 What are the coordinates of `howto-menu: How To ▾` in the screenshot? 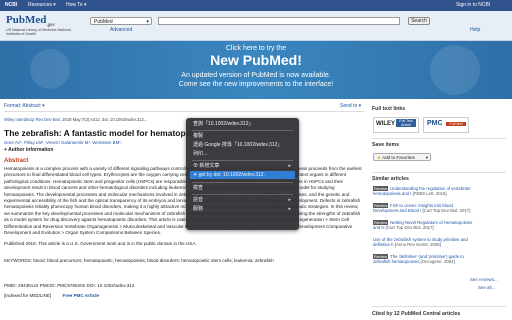 It's located at (76, 5).